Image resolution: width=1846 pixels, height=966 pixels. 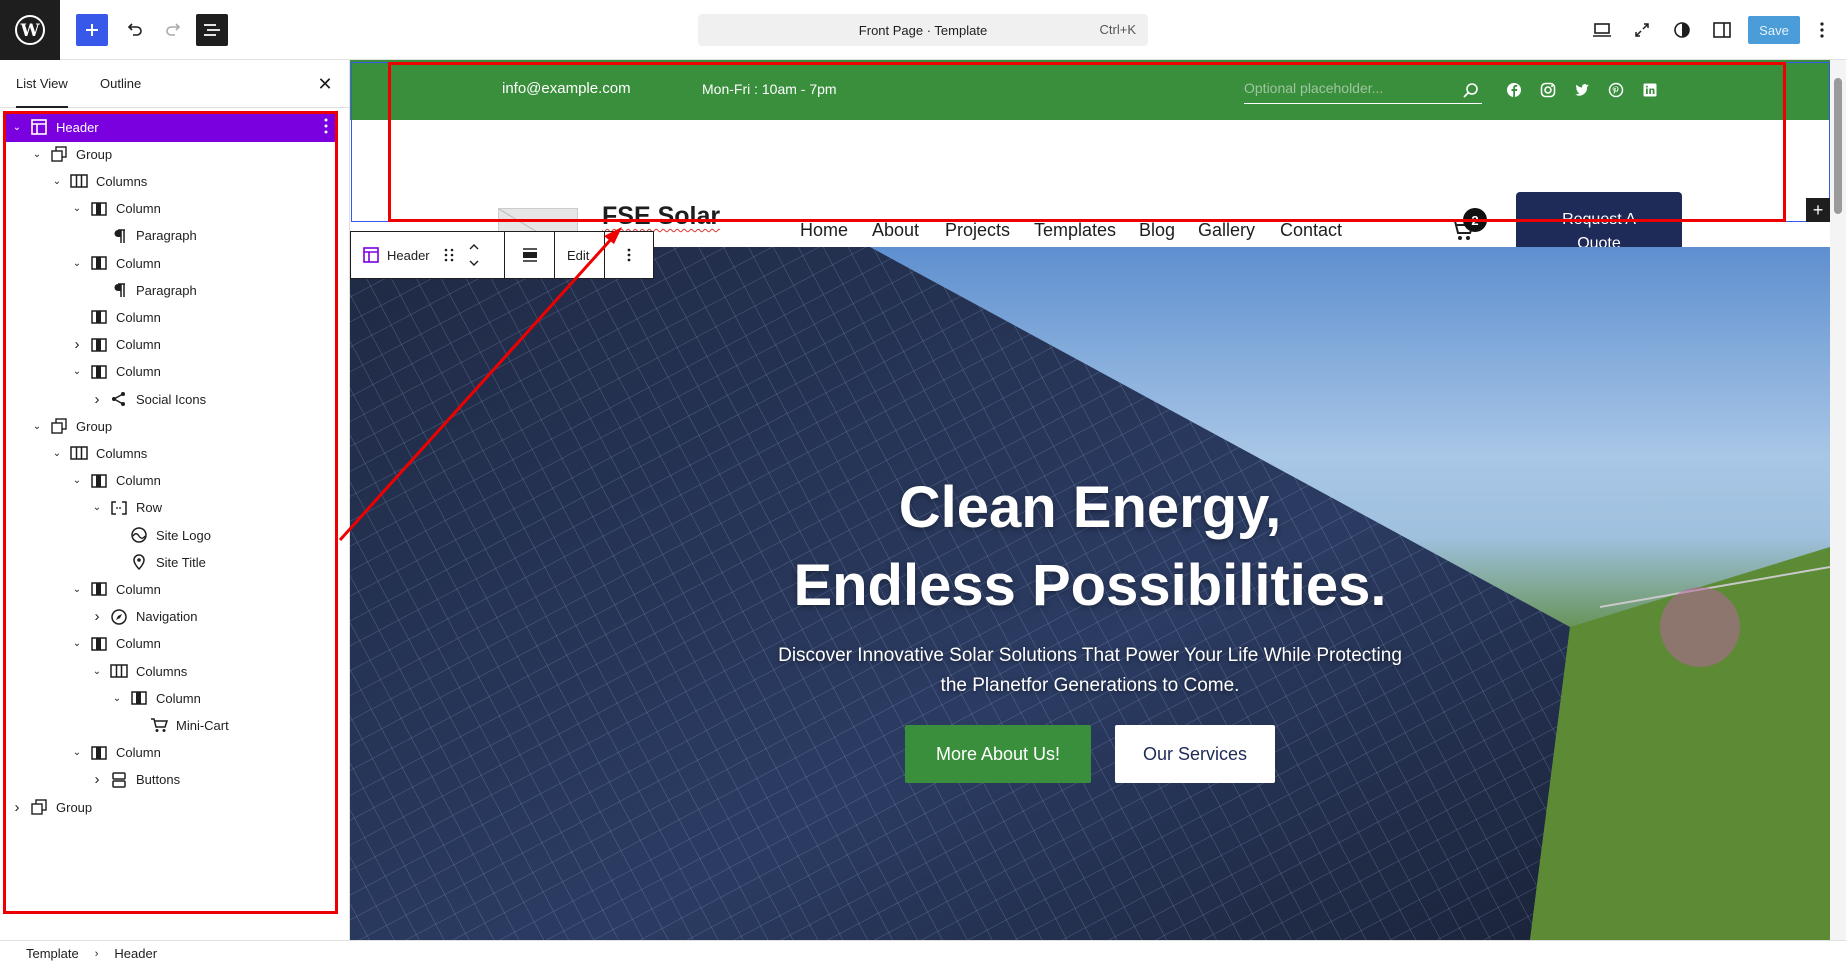 What do you see at coordinates (580, 255) in the screenshot?
I see `edit-button: Edit` at bounding box center [580, 255].